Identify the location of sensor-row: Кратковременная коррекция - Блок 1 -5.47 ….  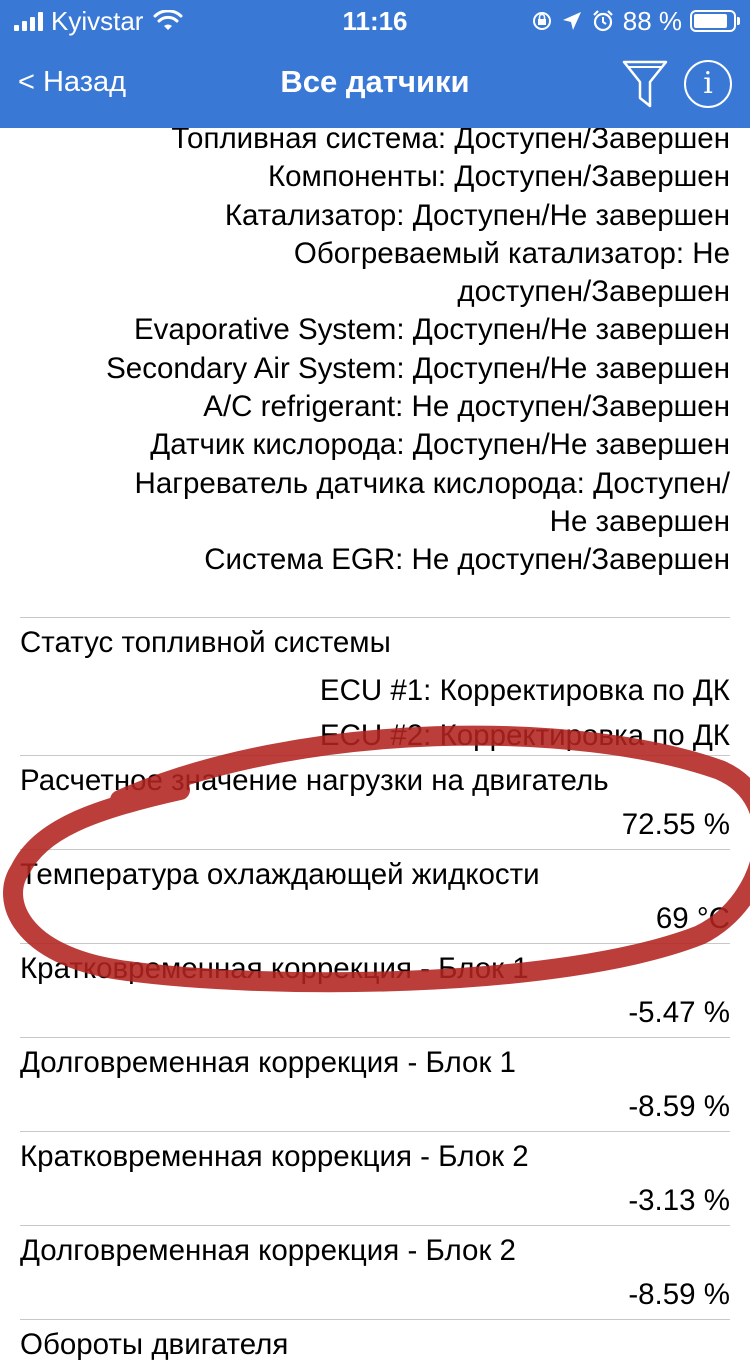
(375, 989).